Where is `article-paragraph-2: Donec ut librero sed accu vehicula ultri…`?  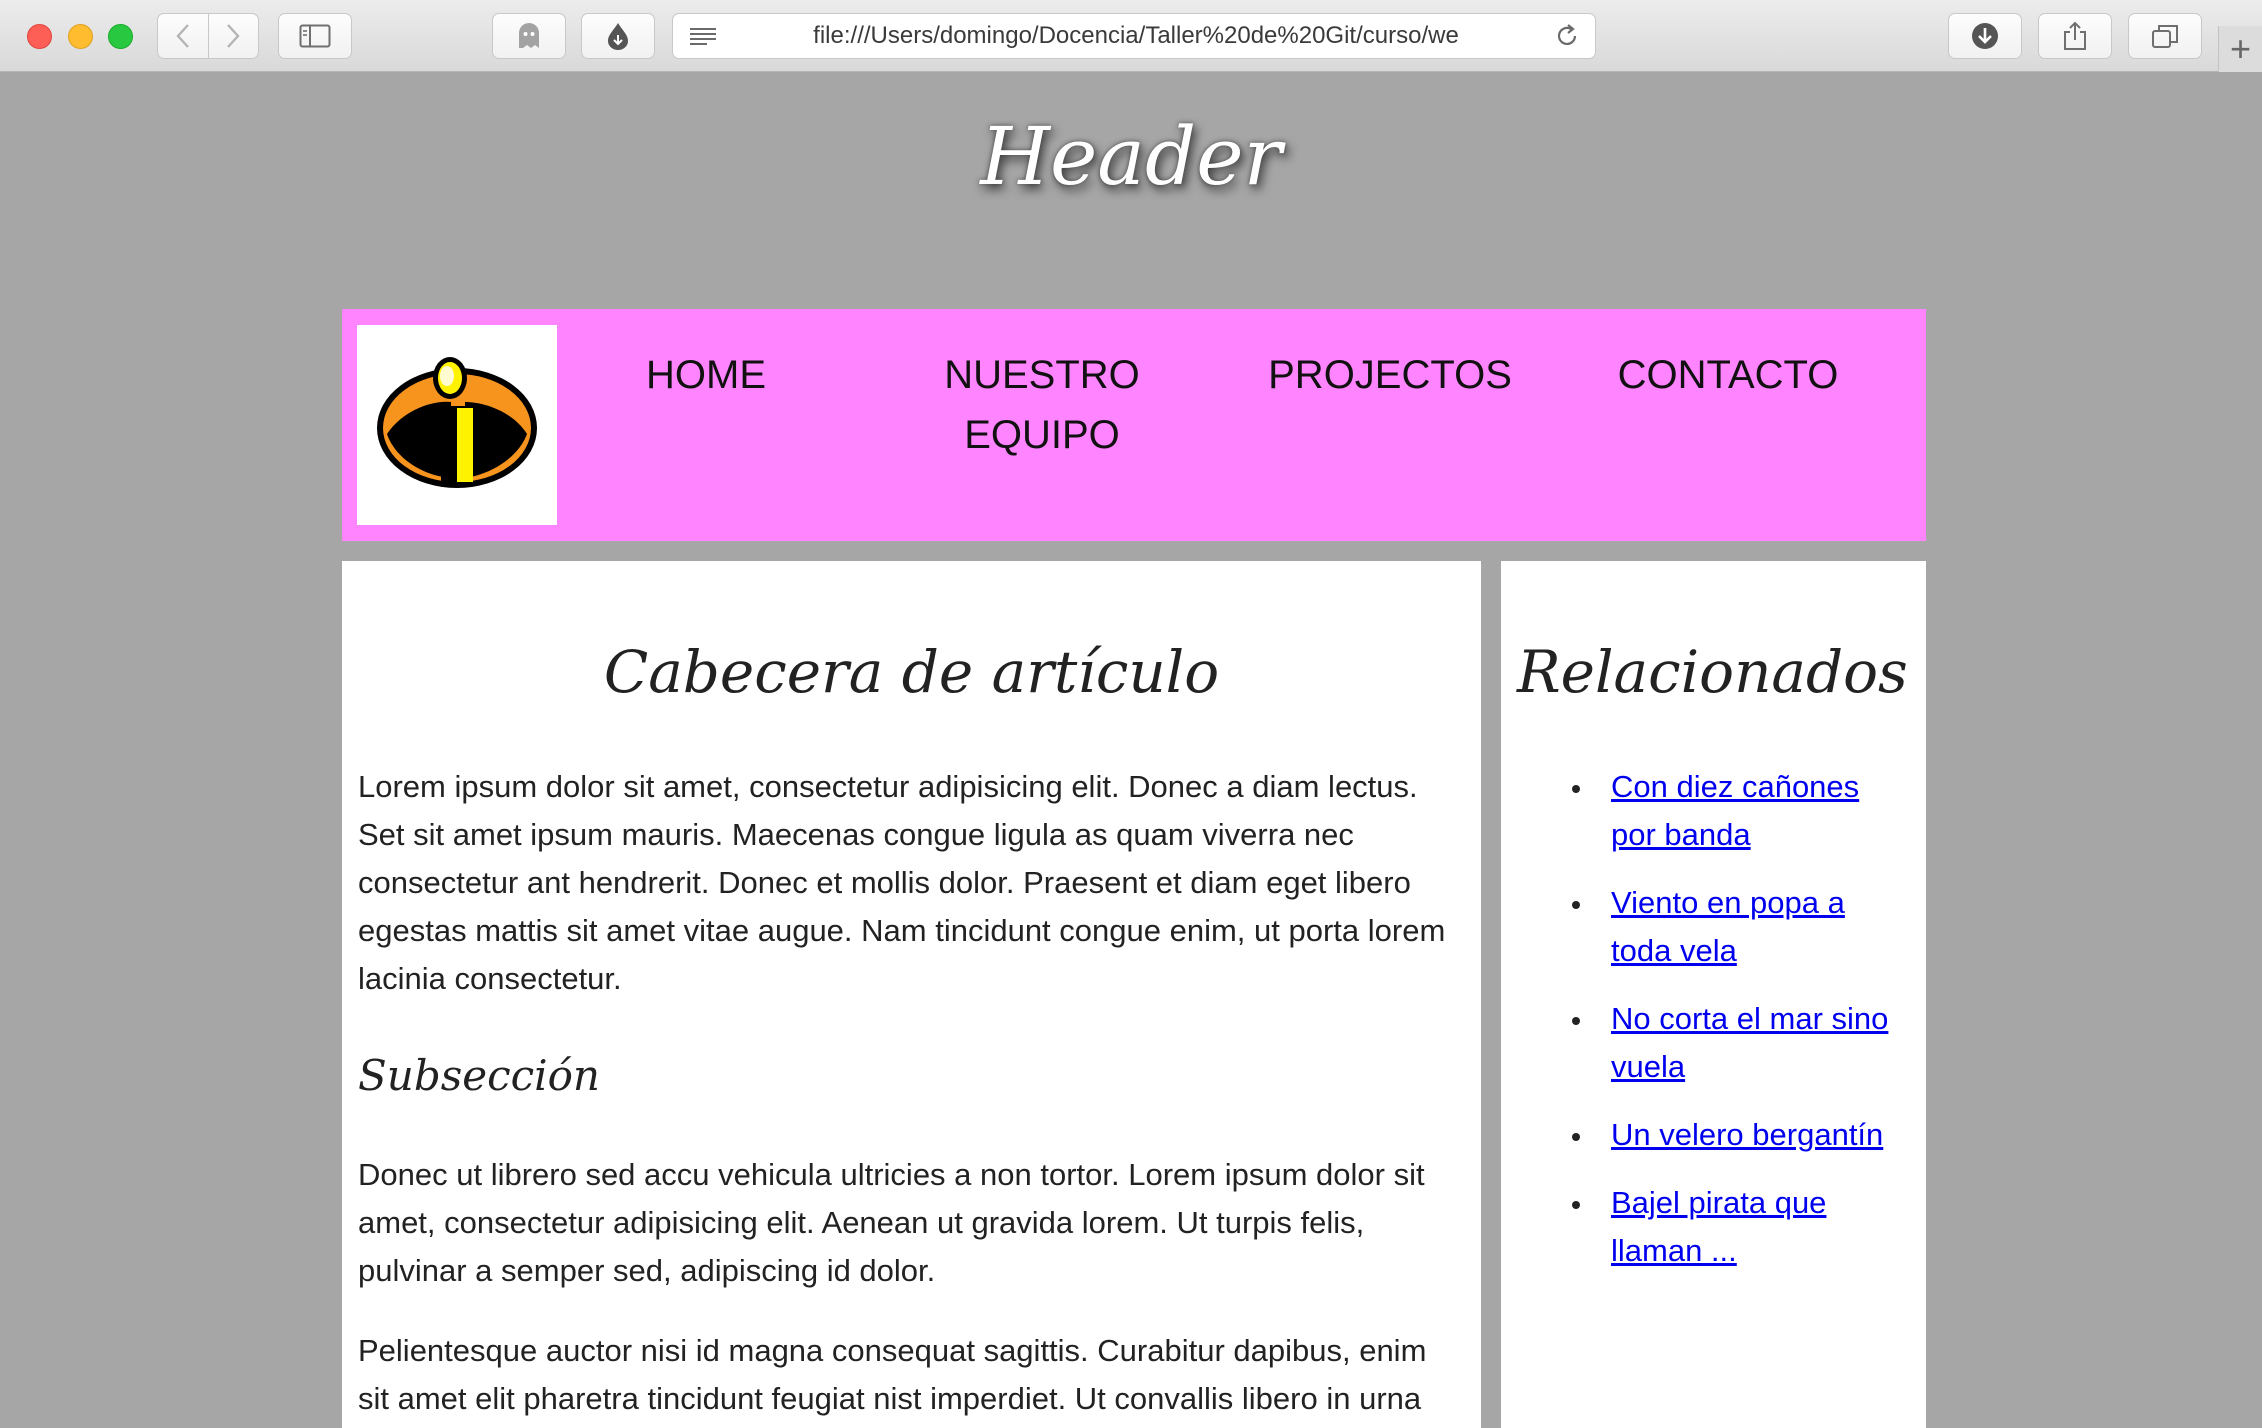
article-paragraph-2: Donec ut librero sed accu vehicula ultri… is located at coordinates (891, 1222).